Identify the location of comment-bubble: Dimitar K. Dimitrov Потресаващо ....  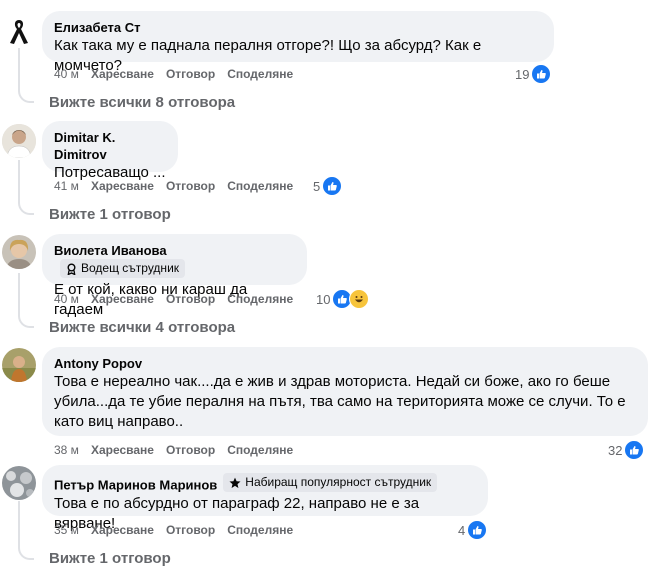
(110, 151).